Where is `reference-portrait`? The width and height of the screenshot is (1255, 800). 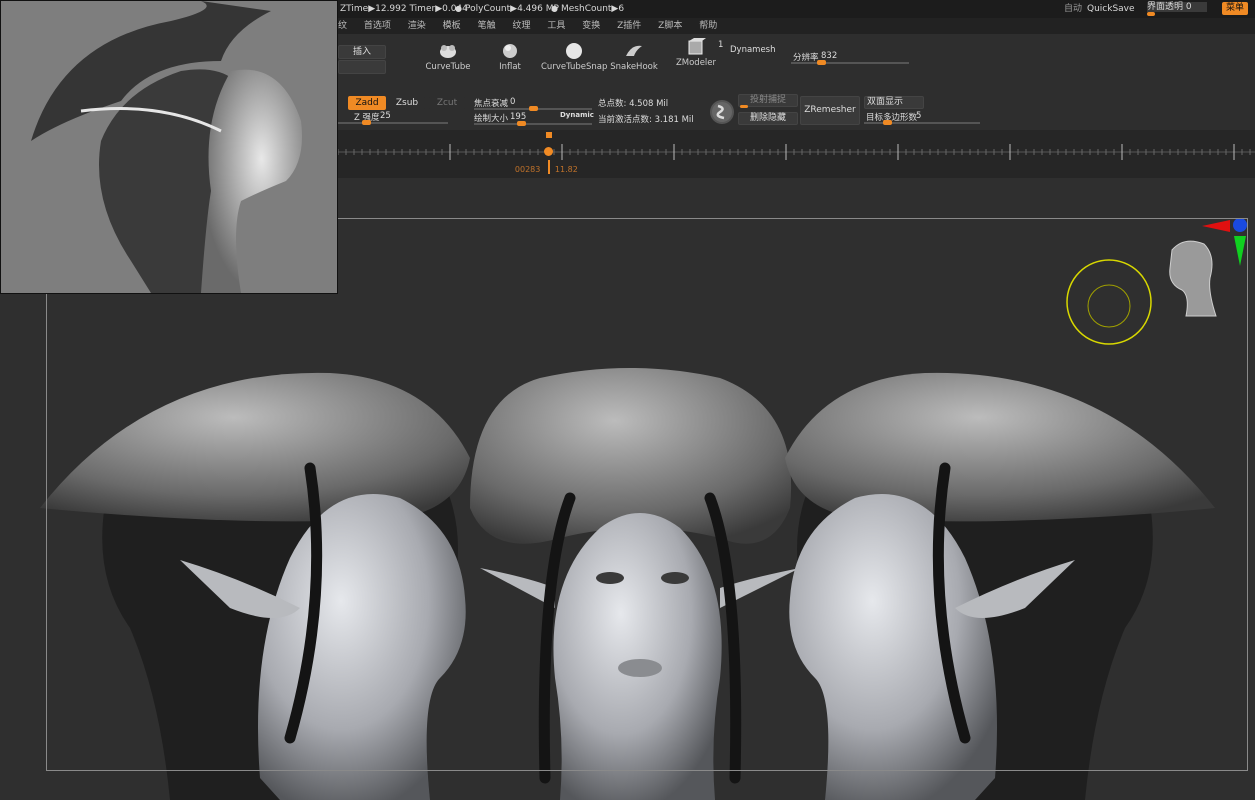 reference-portrait is located at coordinates (166, 147).